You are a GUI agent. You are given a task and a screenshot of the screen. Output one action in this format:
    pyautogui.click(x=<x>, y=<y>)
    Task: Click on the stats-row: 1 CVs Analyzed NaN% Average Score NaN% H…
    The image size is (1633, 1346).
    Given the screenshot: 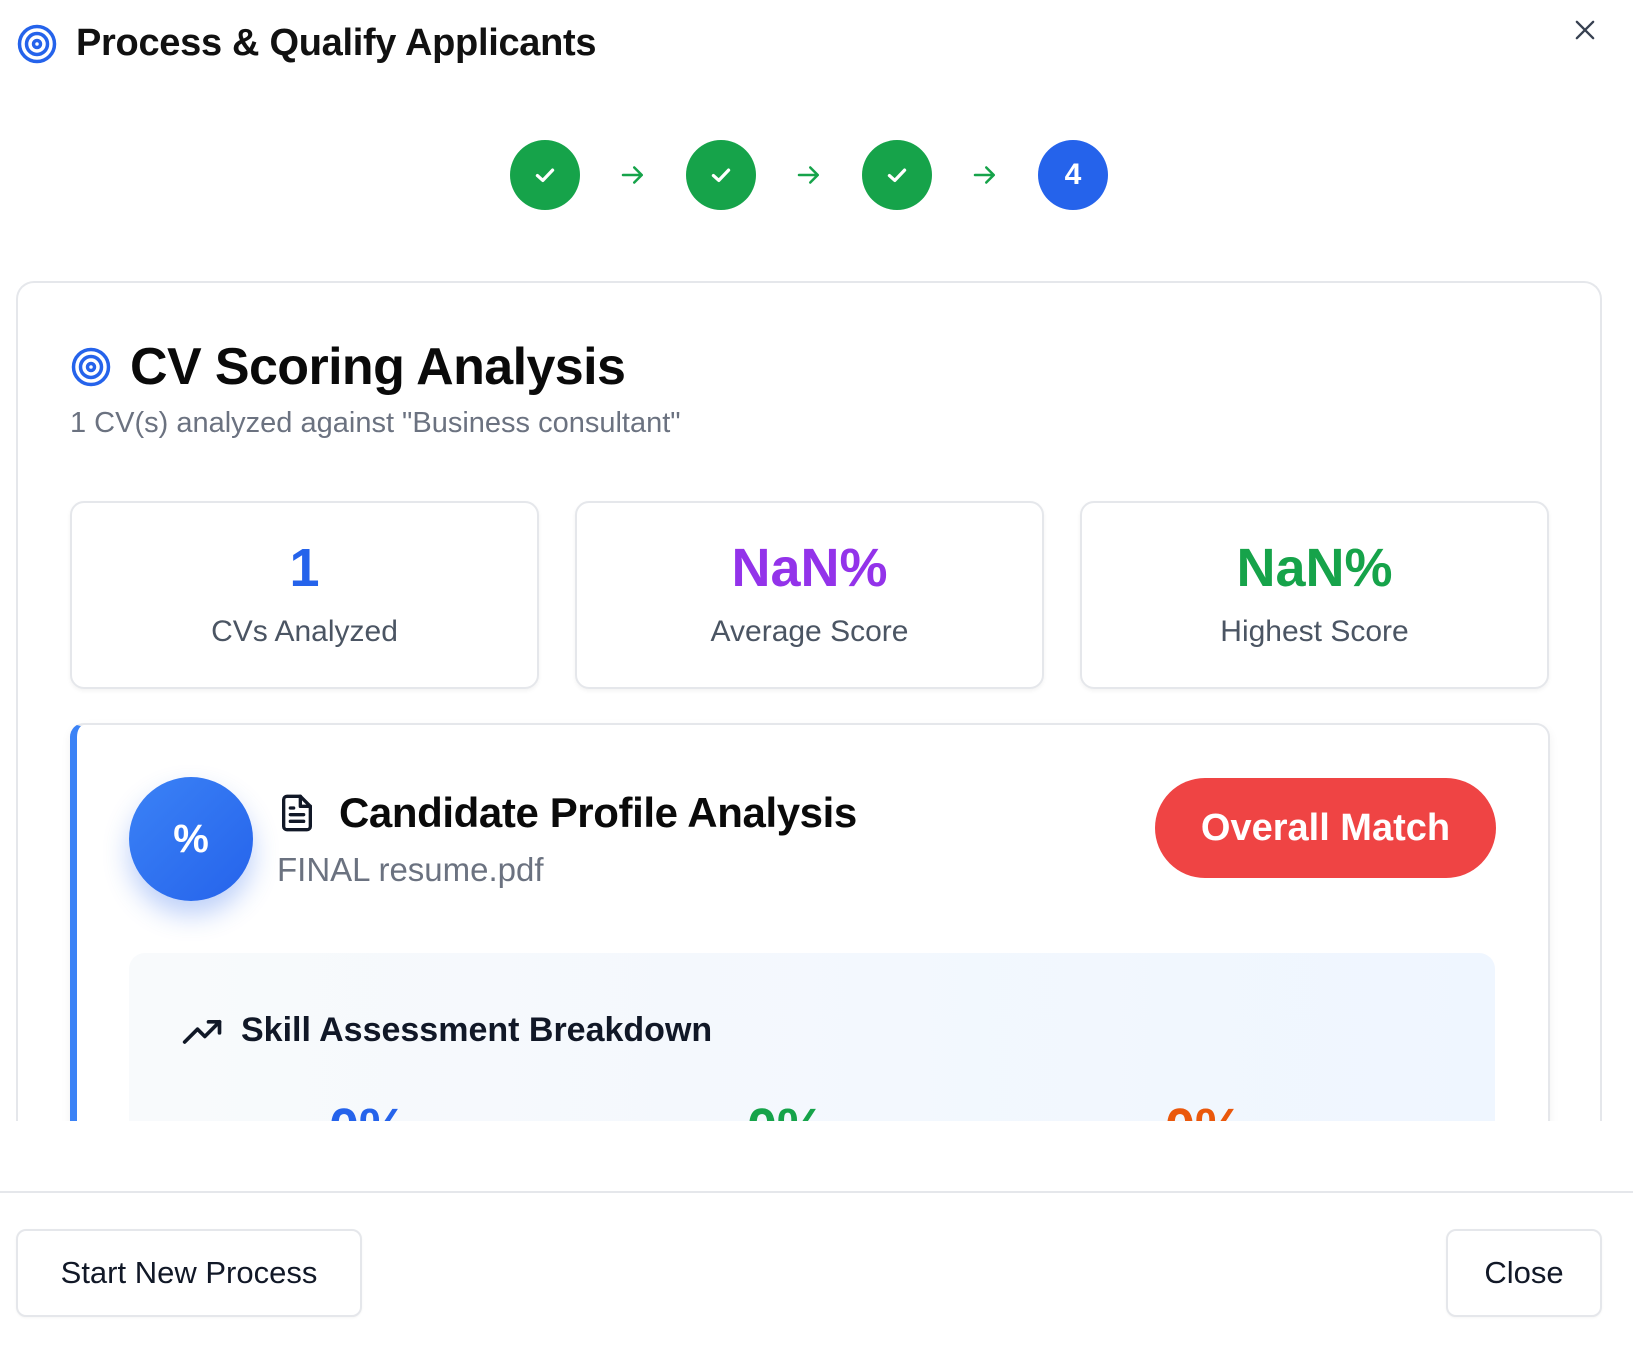 What is the action you would take?
    pyautogui.click(x=809, y=595)
    